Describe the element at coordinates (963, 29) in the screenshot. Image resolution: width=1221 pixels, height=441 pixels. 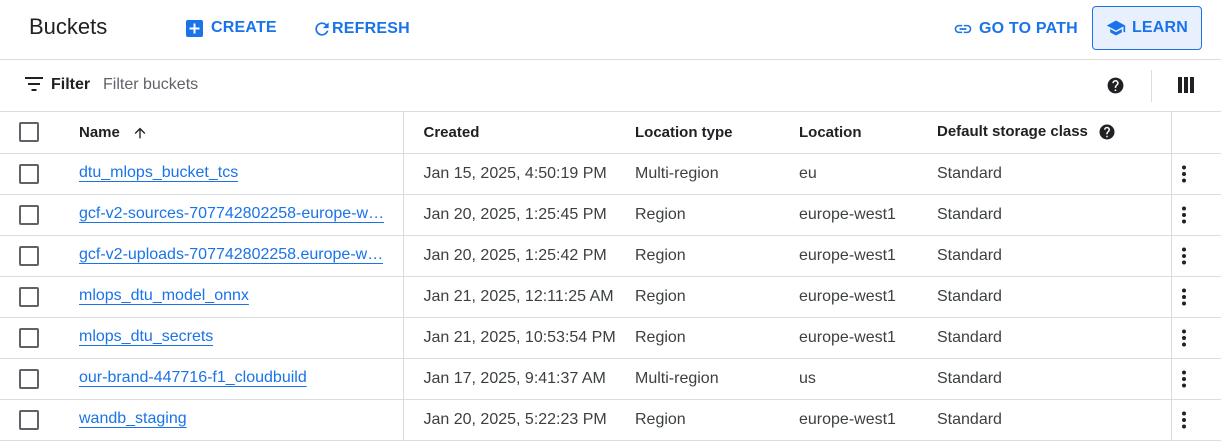
I see `link-icon` at that location.